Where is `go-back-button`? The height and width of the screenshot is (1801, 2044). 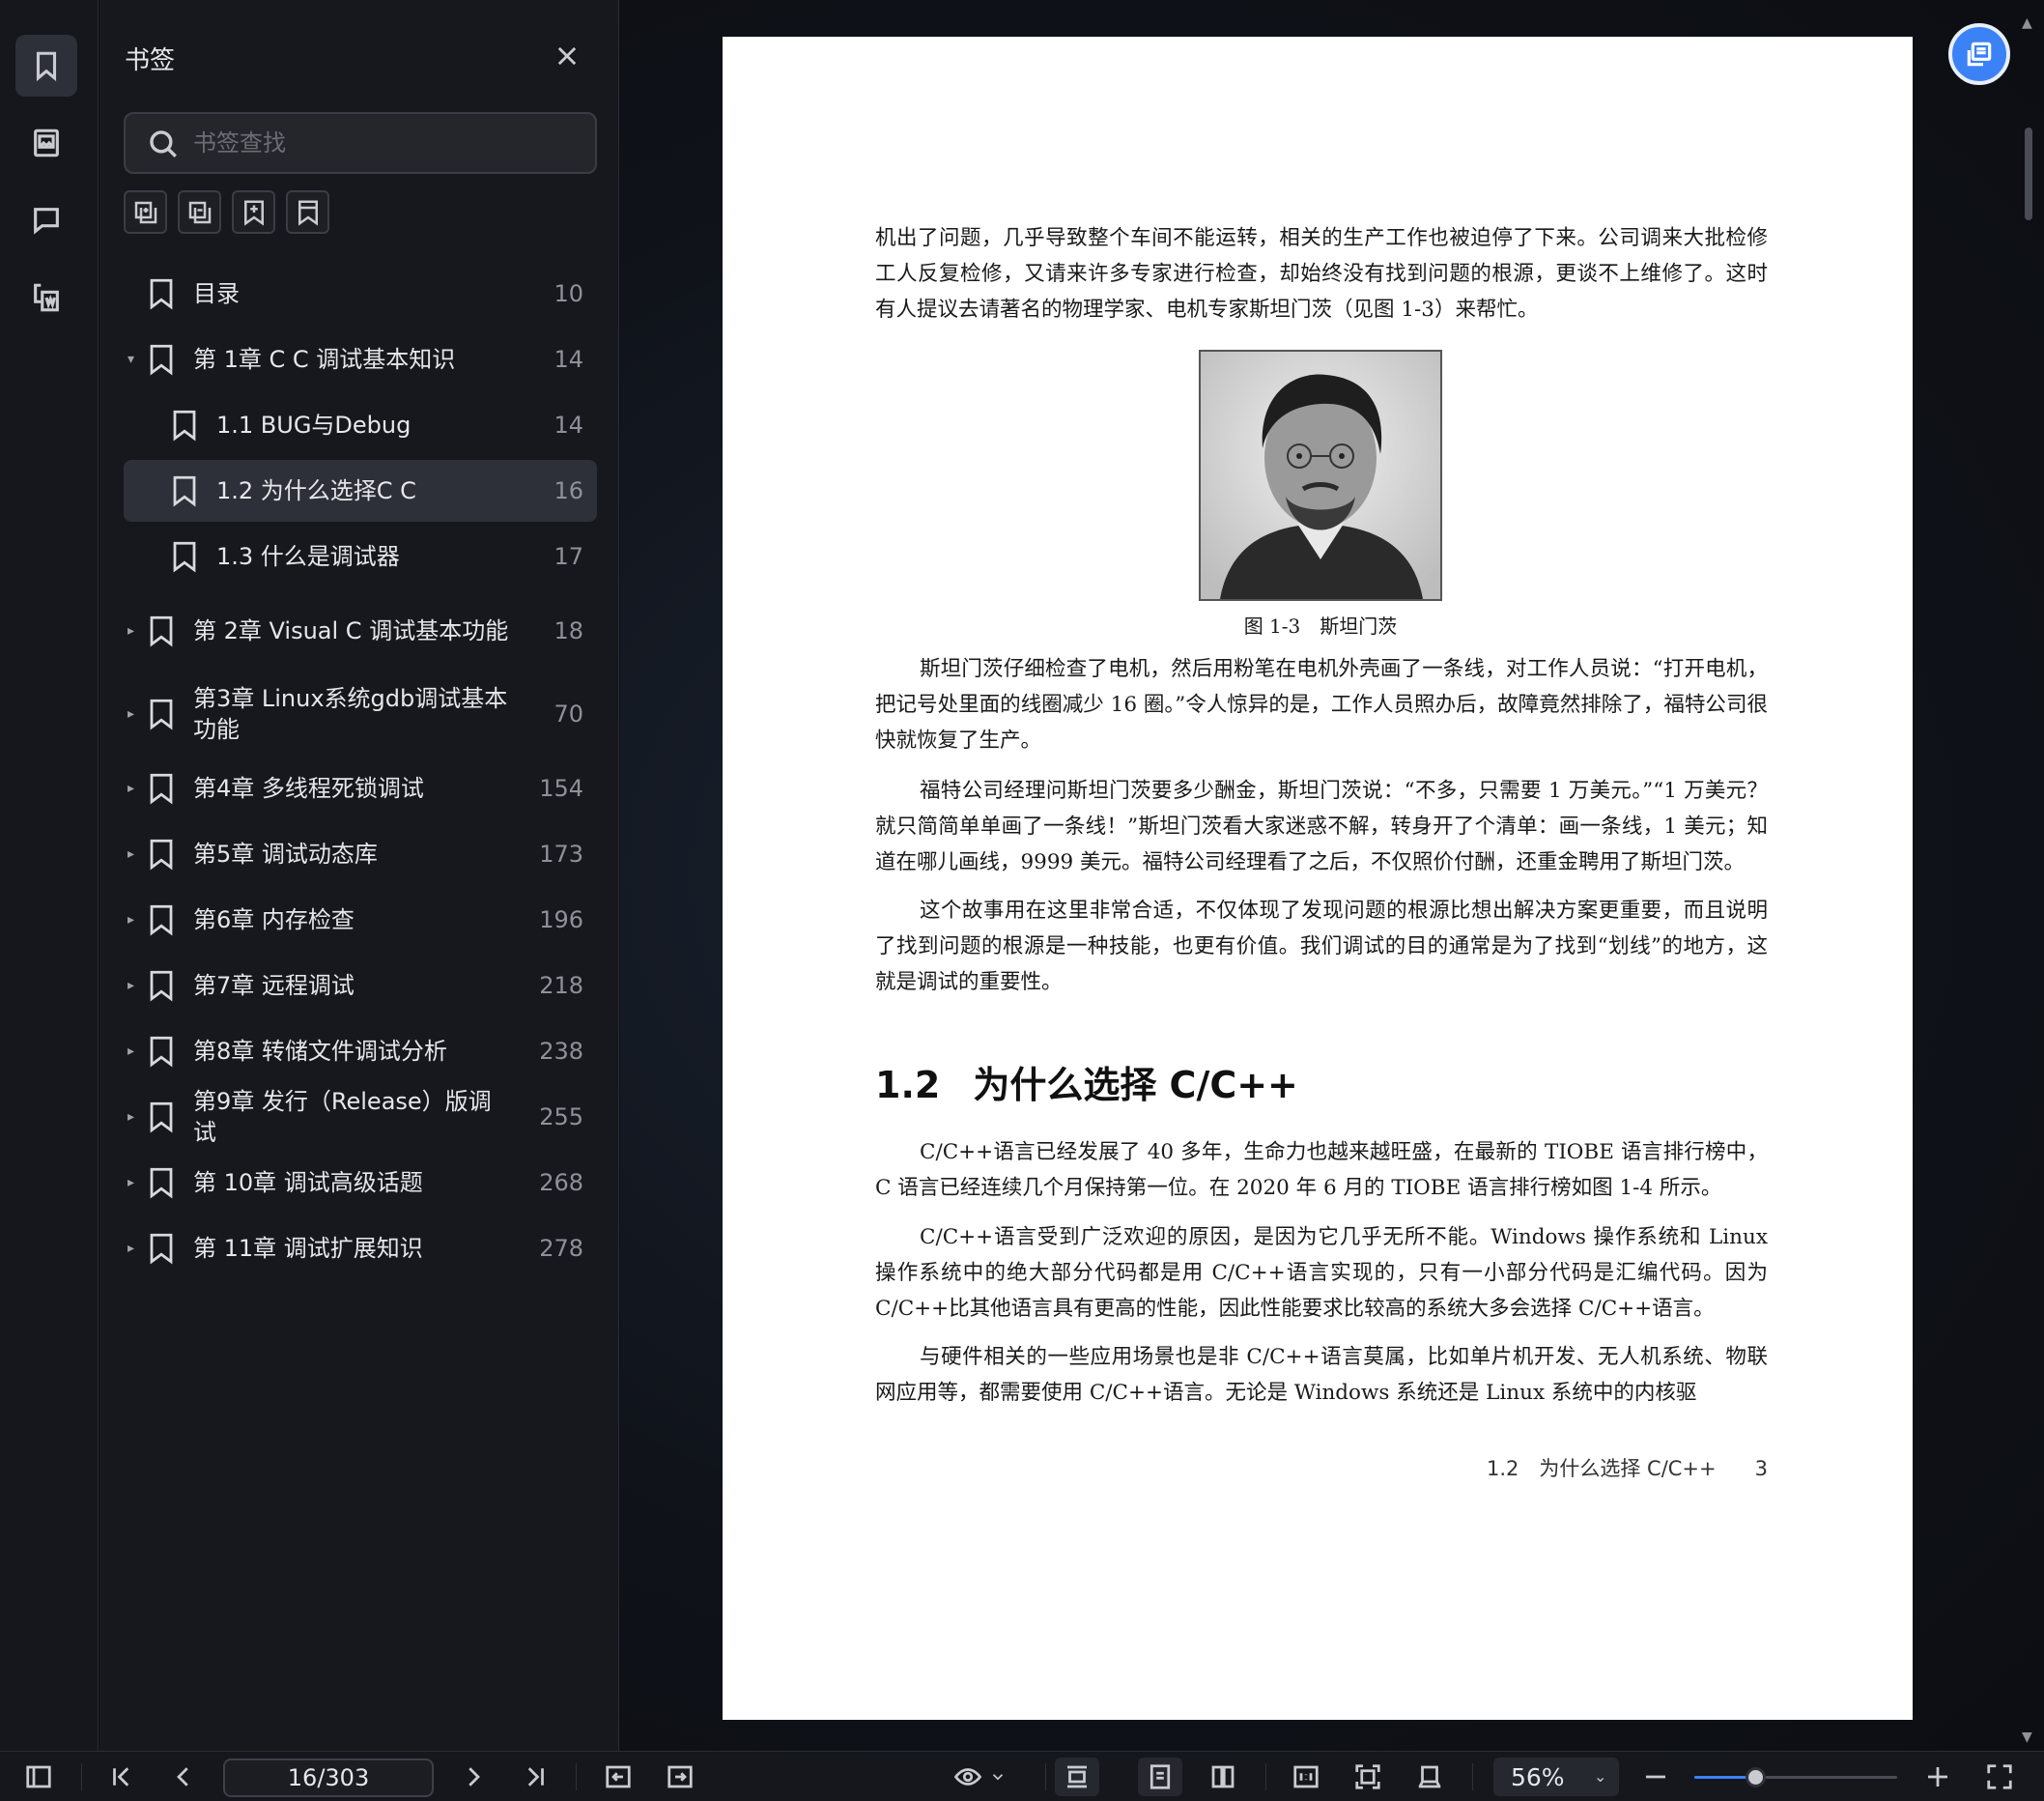
go-back-button is located at coordinates (618, 1776).